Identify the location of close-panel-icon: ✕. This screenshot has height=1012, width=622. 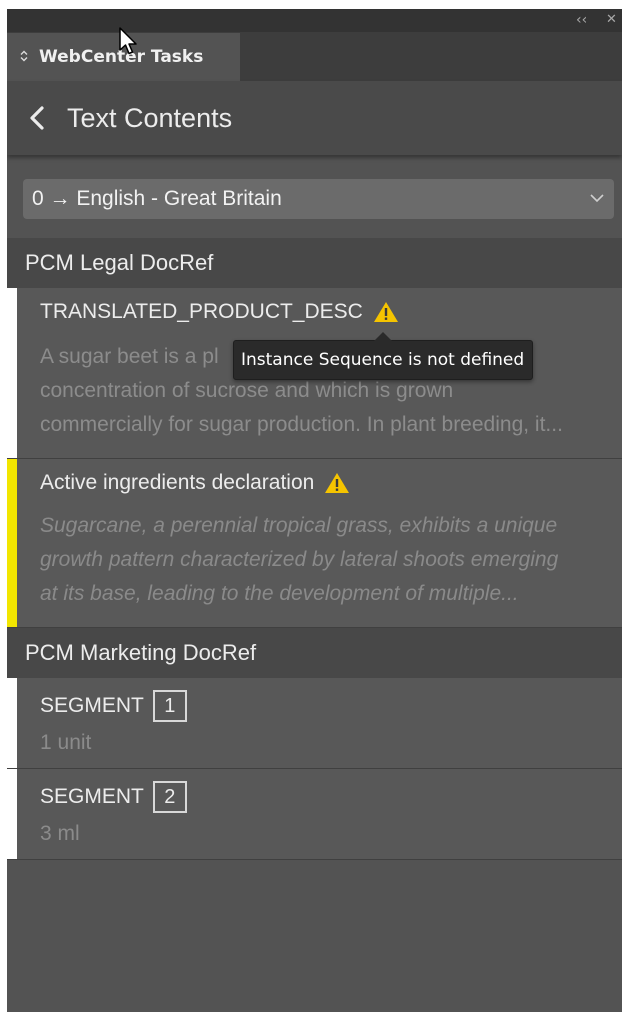
(611, 20).